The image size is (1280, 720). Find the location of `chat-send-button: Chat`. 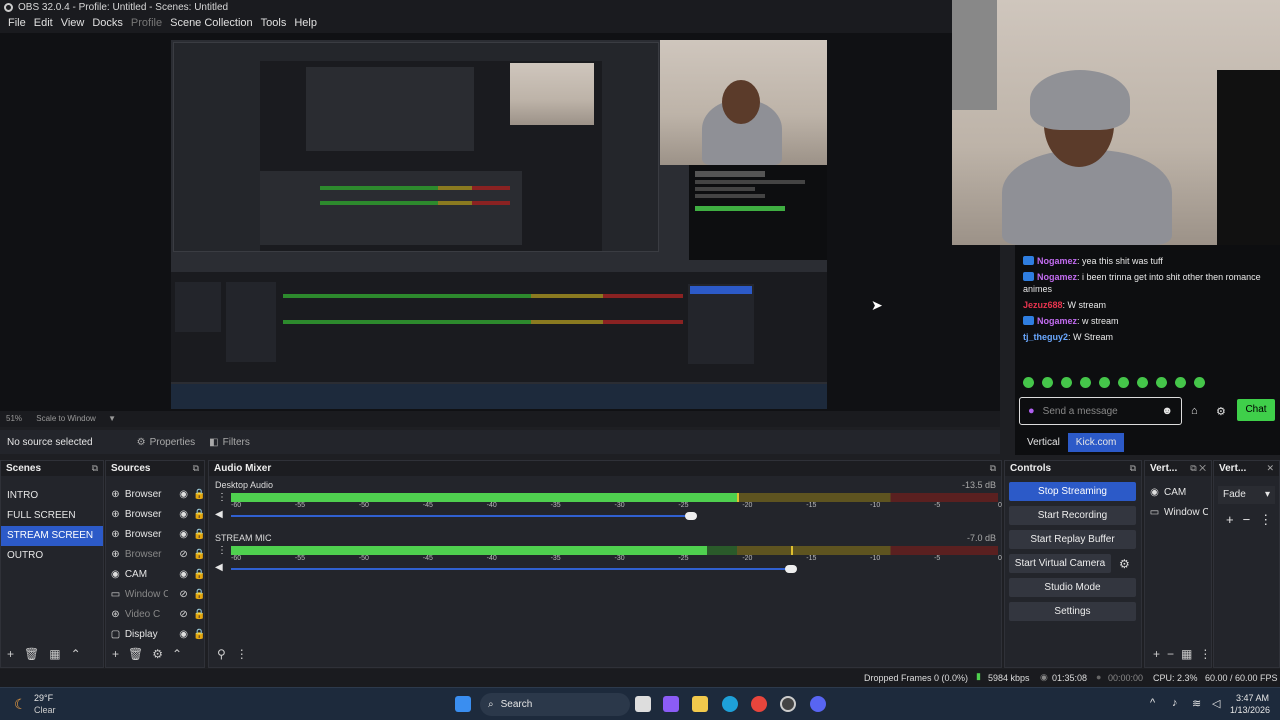

chat-send-button: Chat is located at coordinates (1256, 410).